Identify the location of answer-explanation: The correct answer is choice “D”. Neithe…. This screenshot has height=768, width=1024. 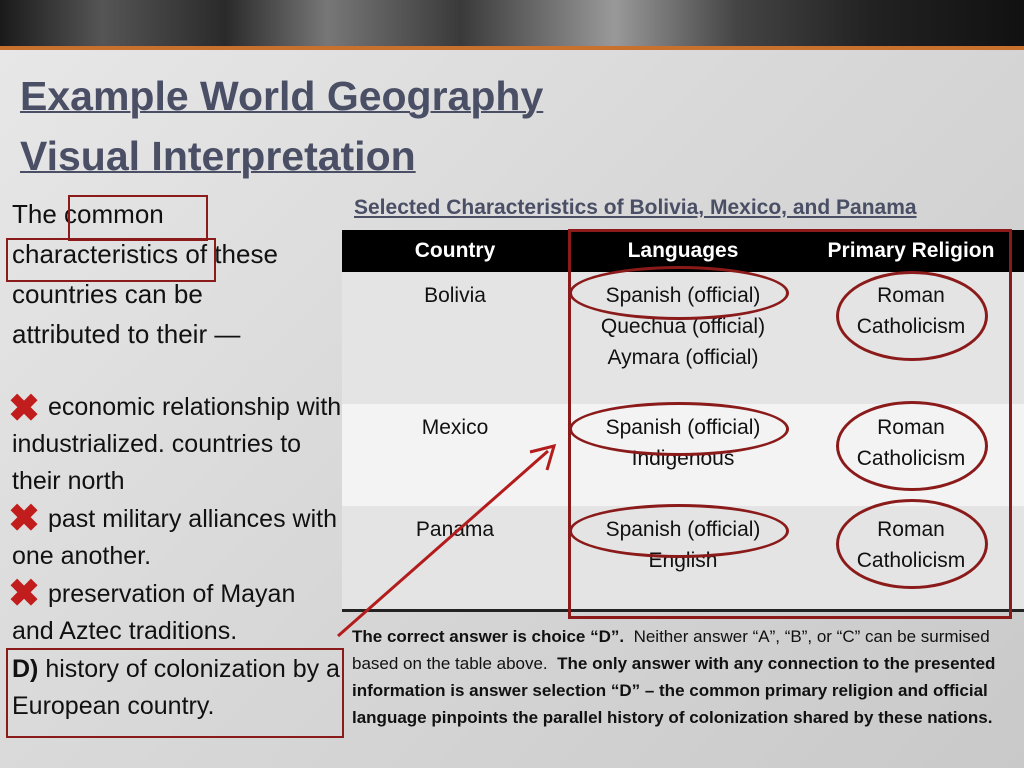
(682, 677).